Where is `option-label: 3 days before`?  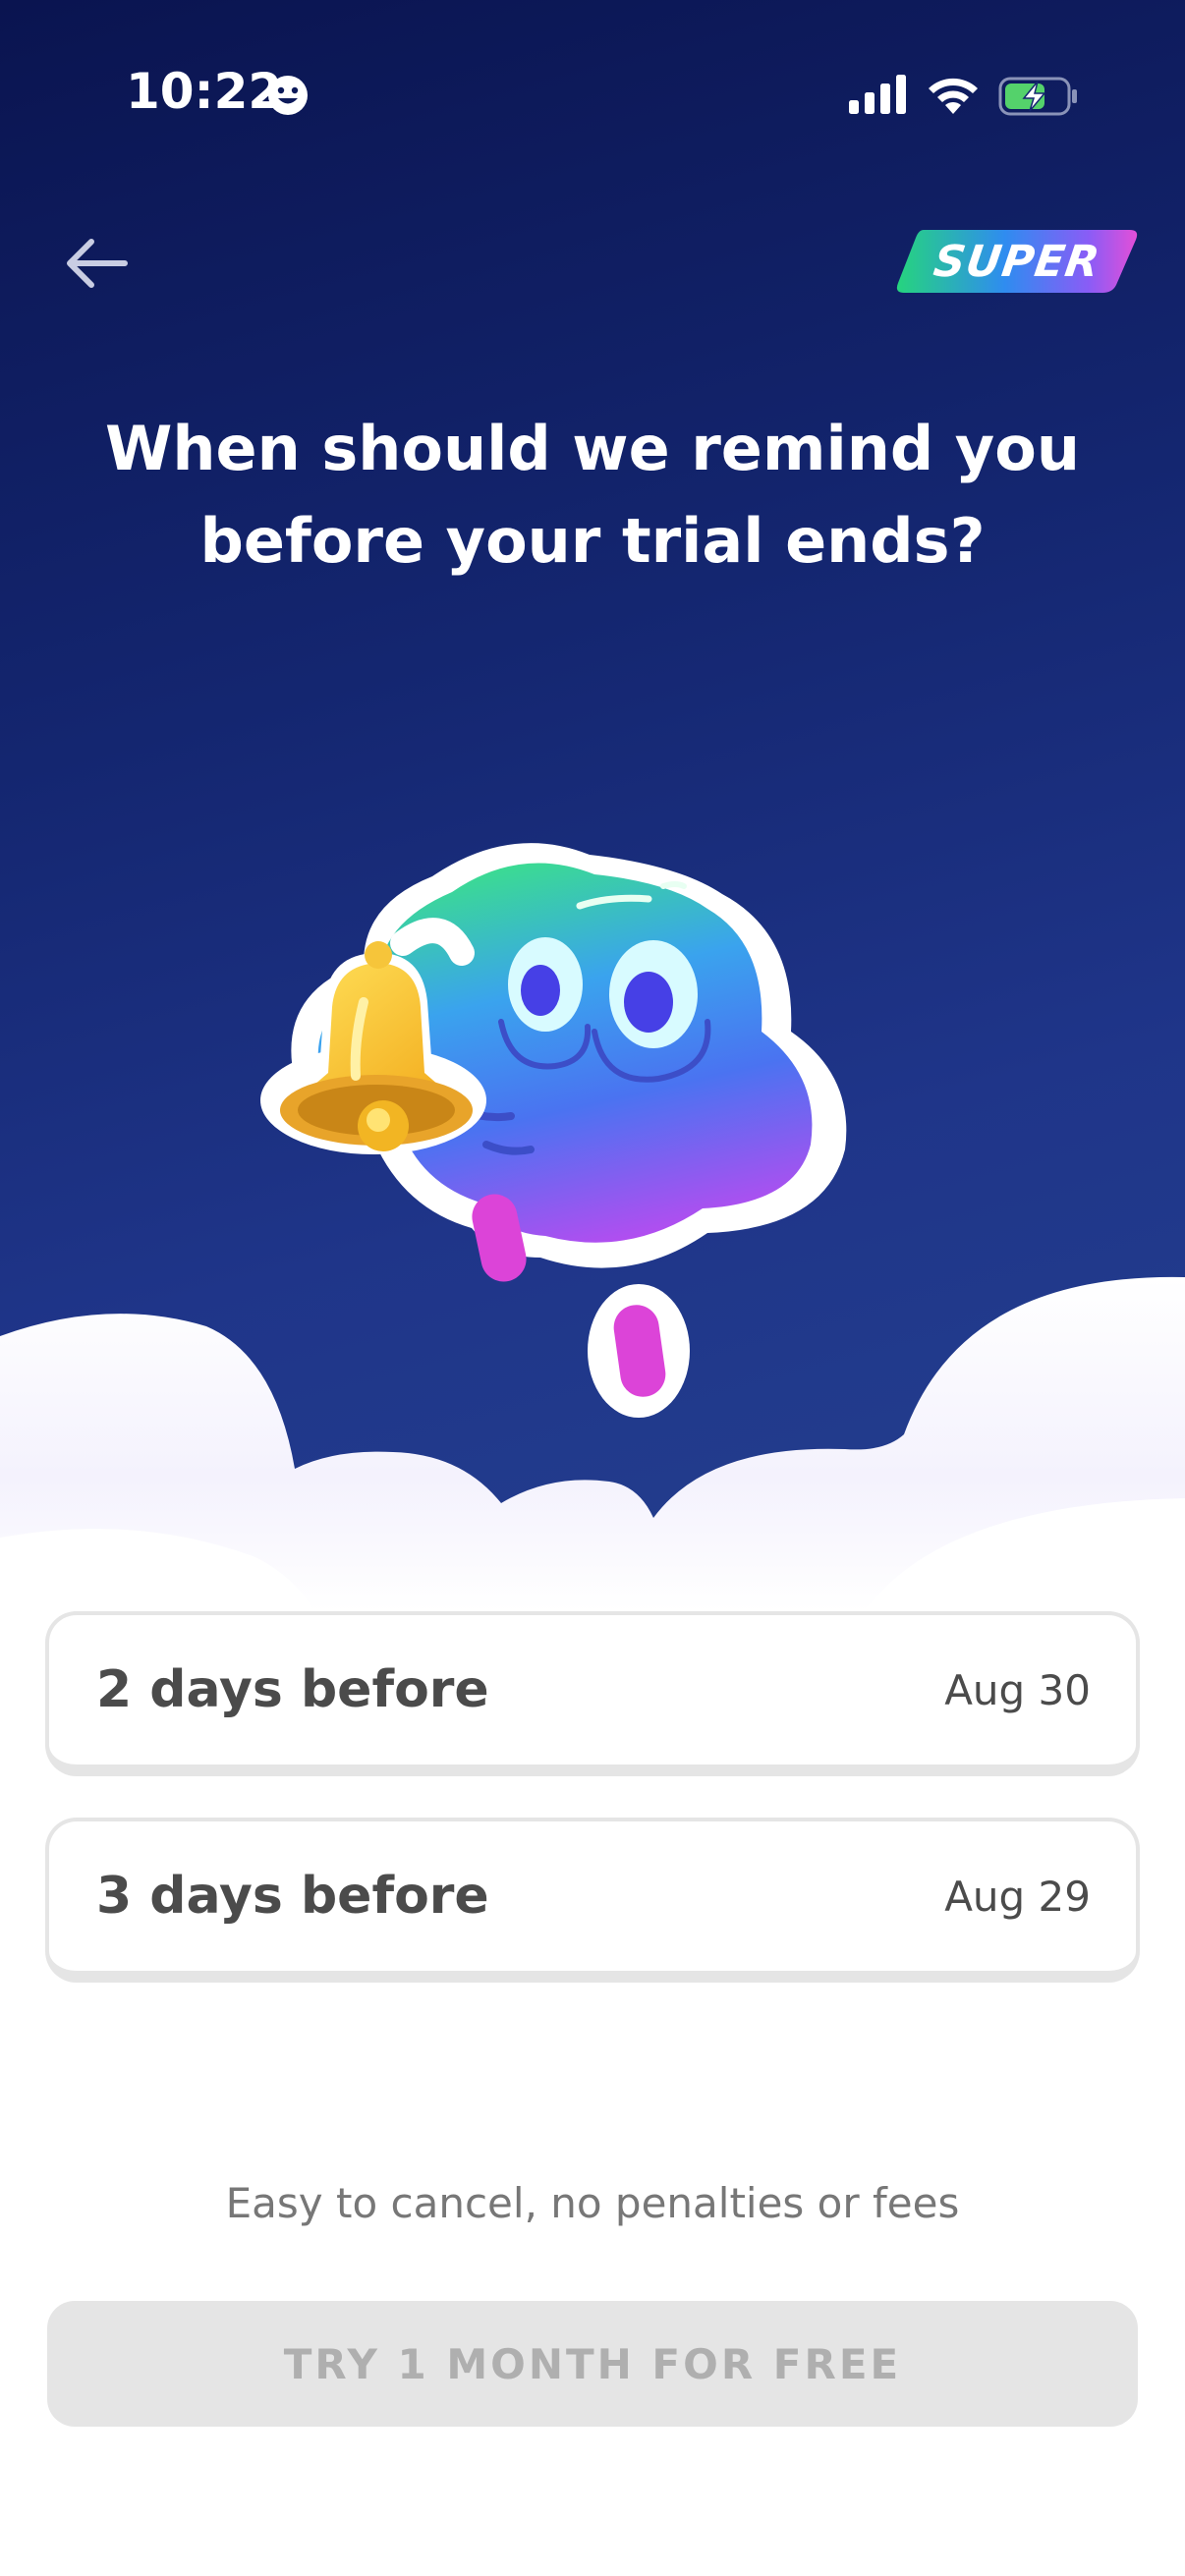 option-label: 3 days before is located at coordinates (292, 1896).